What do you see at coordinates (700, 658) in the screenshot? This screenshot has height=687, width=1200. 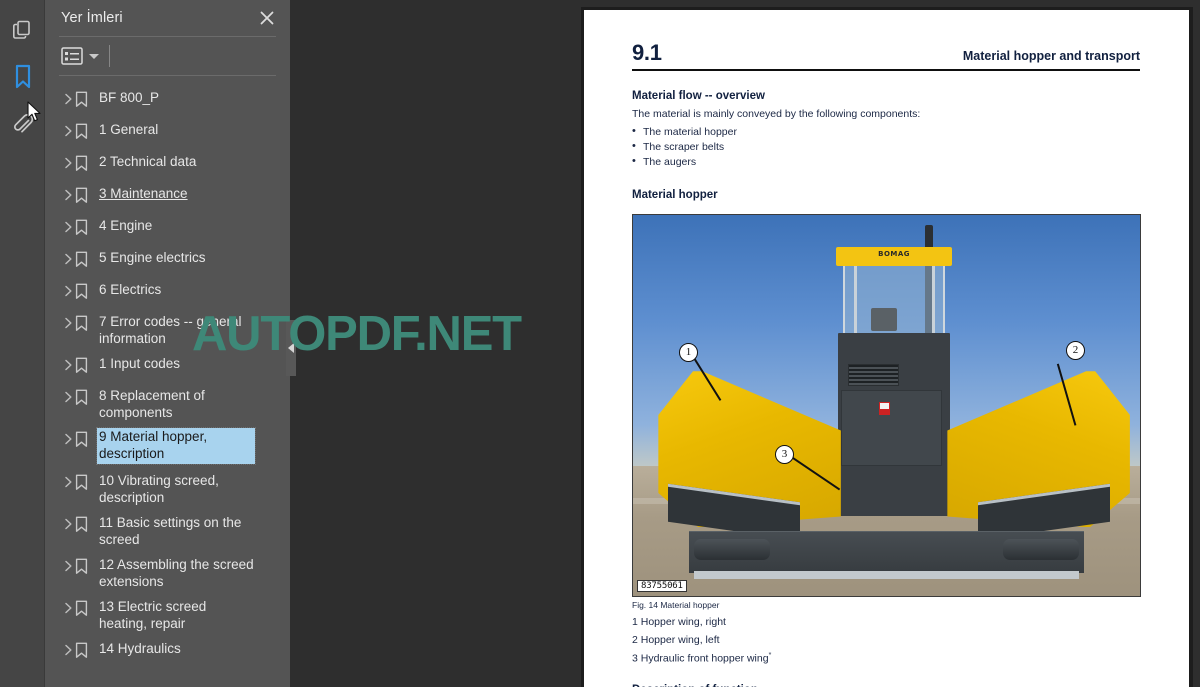 I see `figure-legend-text: 3 Hydraulic front hopper wing` at bounding box center [700, 658].